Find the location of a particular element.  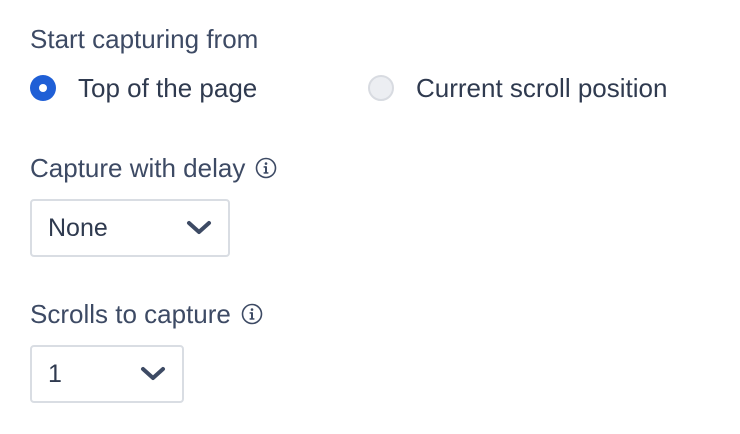

scrolls-to-capture-label-text: Scrolls to capture is located at coordinates (130, 314).